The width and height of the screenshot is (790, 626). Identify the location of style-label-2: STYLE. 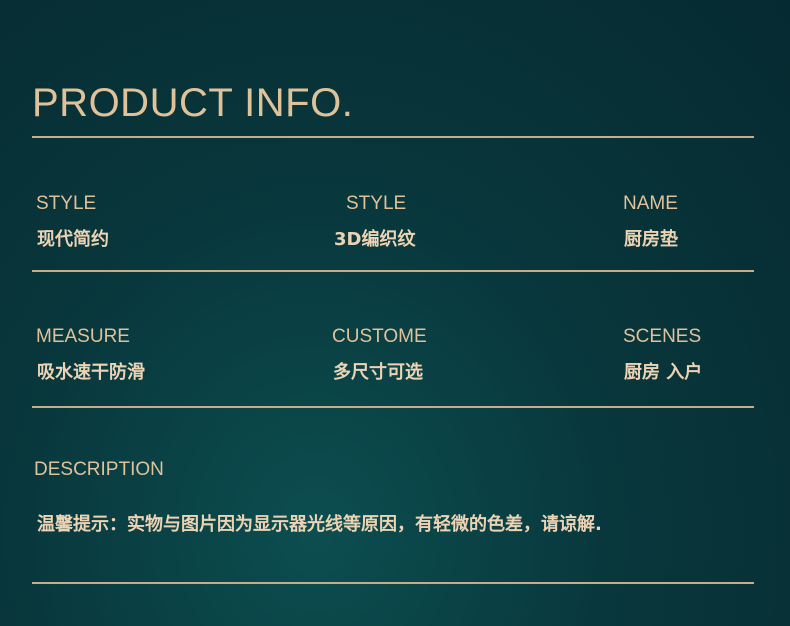
(376, 203).